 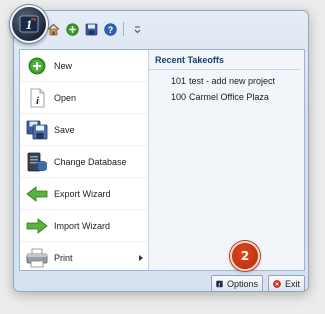 I want to click on toolbar-separator, so click(x=123, y=29).